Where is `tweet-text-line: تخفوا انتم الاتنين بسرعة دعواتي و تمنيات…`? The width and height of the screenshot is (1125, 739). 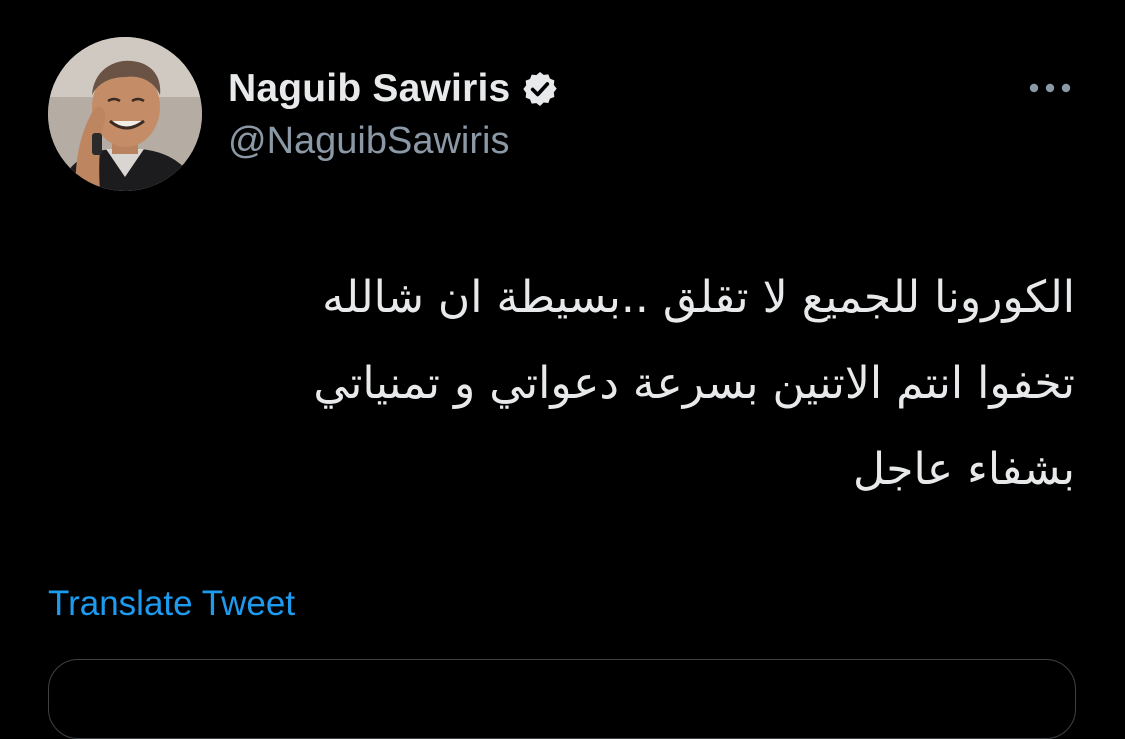
tweet-text-line: تخفوا انتم الاتنين بسرعة دعواتي و تمنيات… is located at coordinates (694, 383).